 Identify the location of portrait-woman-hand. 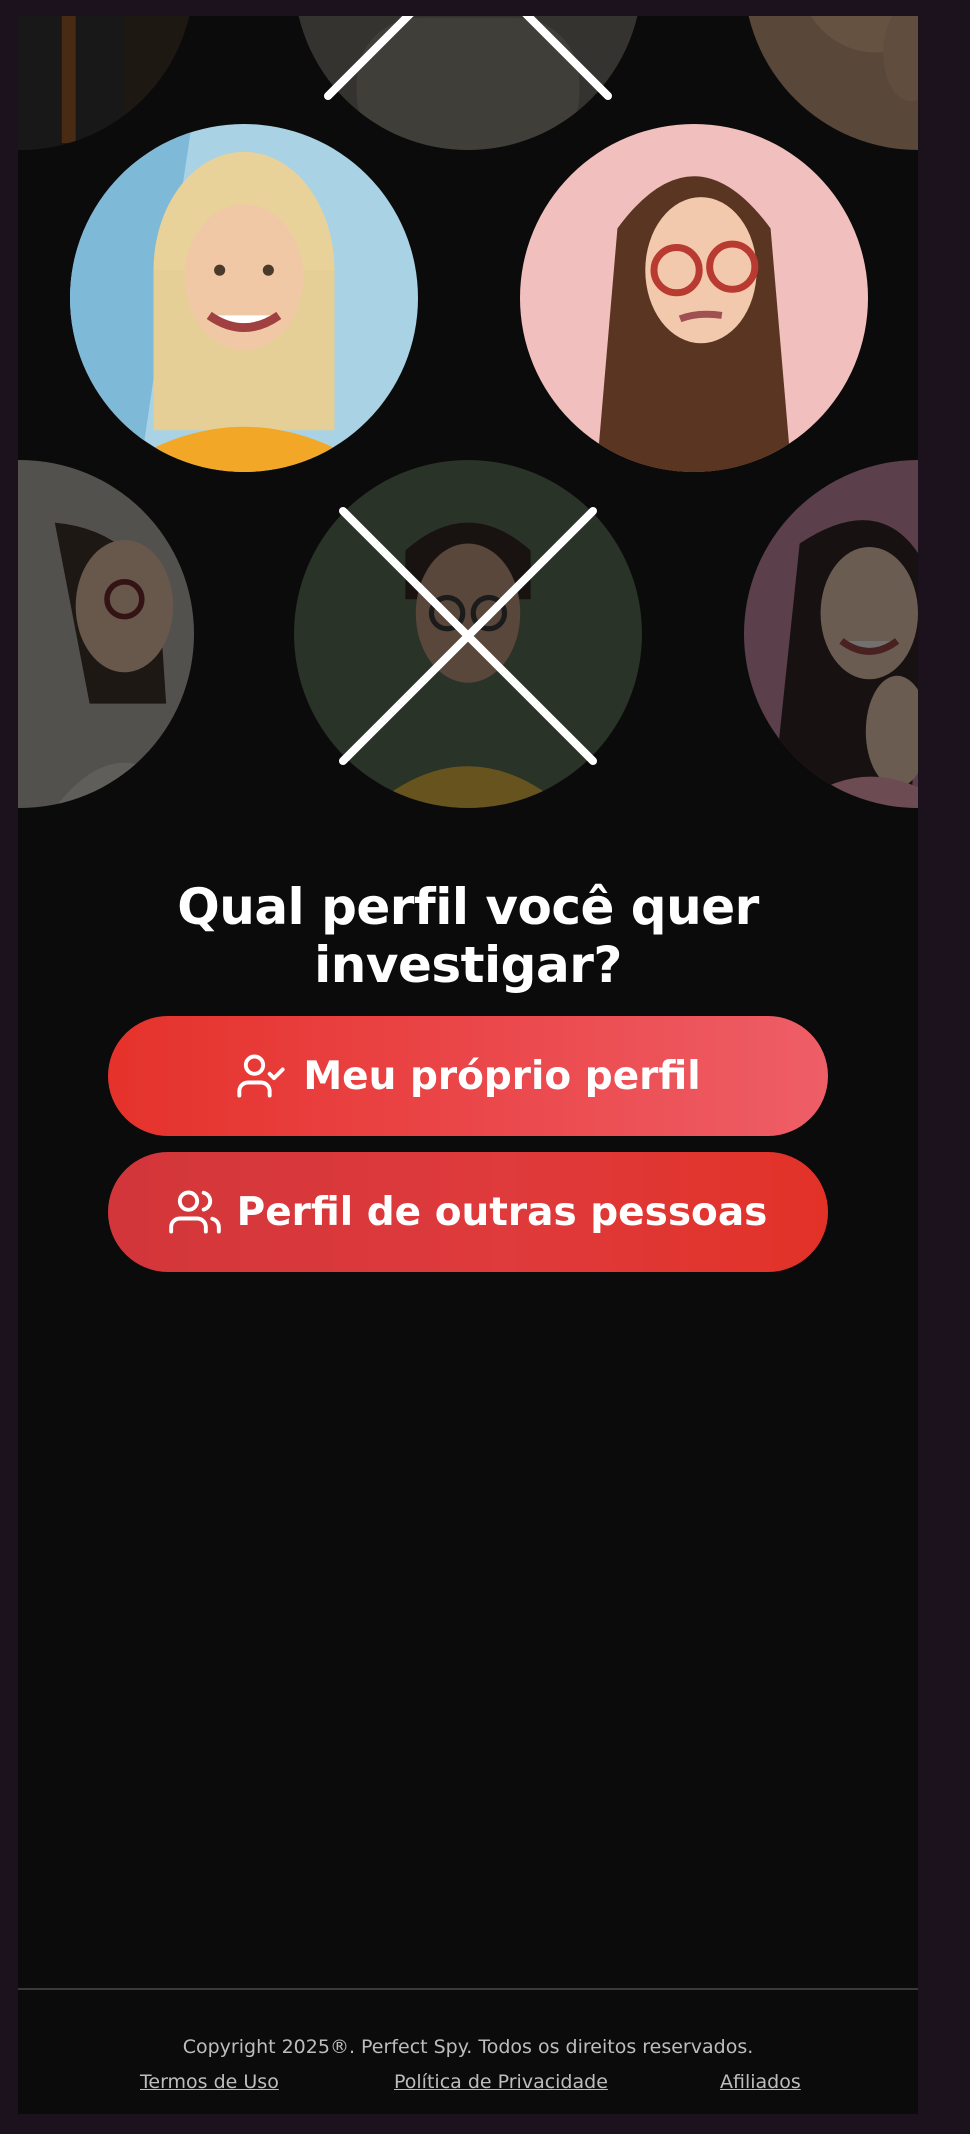
(831, 634).